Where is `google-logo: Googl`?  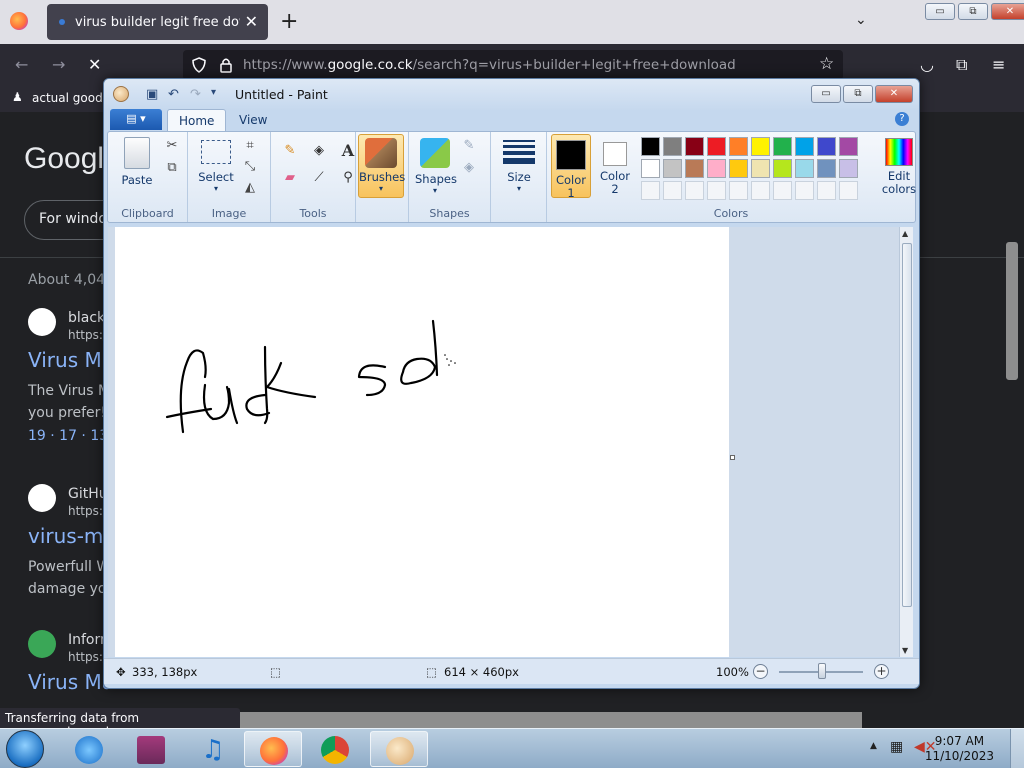 google-logo: Googl is located at coordinates (64, 159).